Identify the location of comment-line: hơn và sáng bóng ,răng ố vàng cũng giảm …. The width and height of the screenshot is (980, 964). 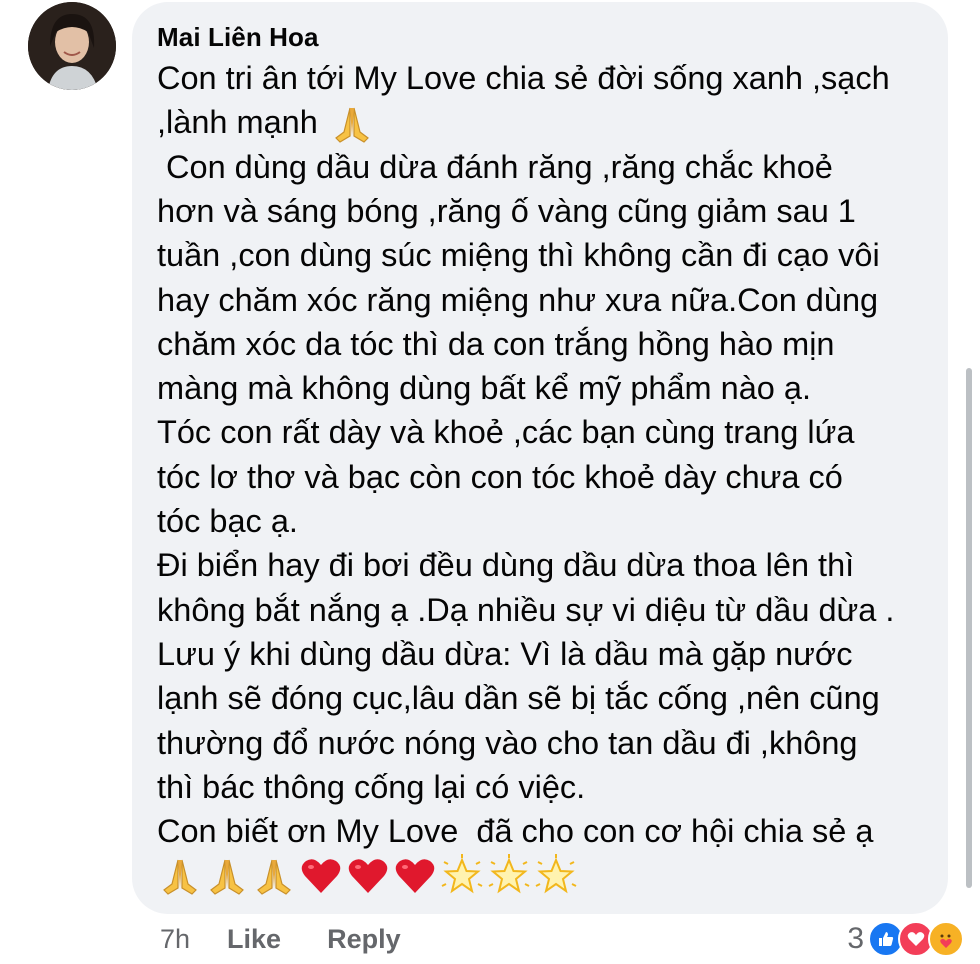
(506, 210).